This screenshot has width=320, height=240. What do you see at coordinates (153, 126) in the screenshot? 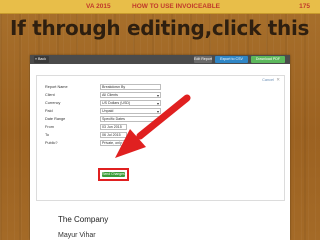
I see `red-arrow-icon` at bounding box center [153, 126].